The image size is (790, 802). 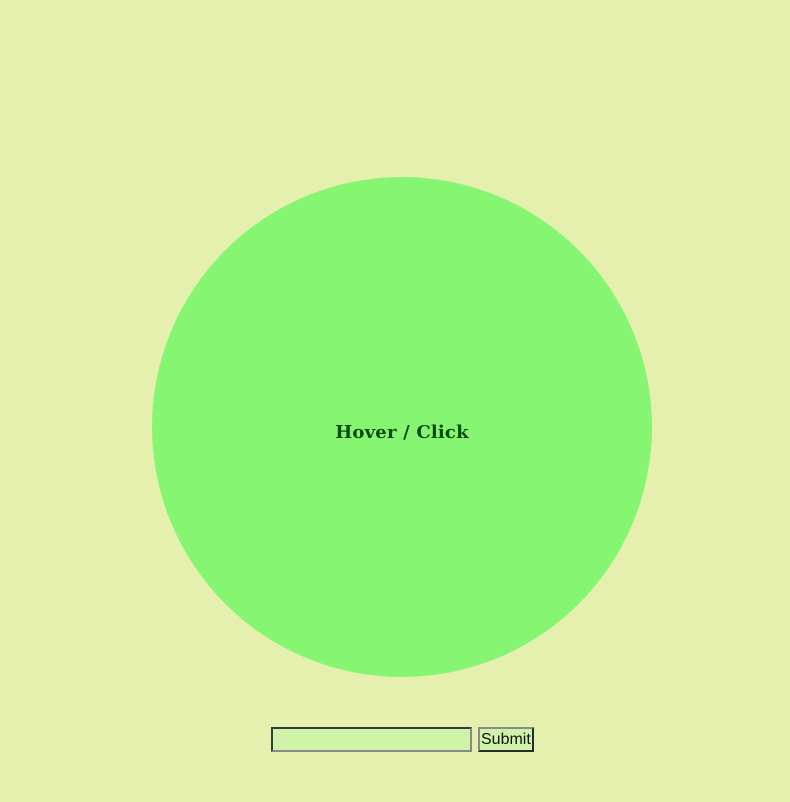 I want to click on circle-label: Hover / Click, so click(x=402, y=432).